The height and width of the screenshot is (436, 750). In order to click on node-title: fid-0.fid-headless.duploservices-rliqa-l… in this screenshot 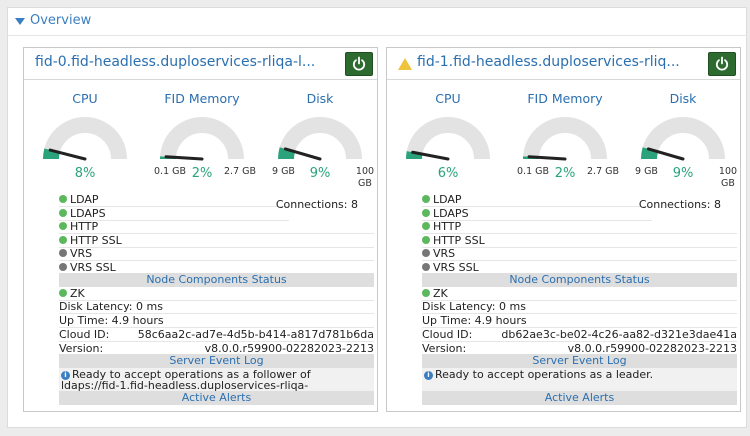, I will do `click(175, 62)`.